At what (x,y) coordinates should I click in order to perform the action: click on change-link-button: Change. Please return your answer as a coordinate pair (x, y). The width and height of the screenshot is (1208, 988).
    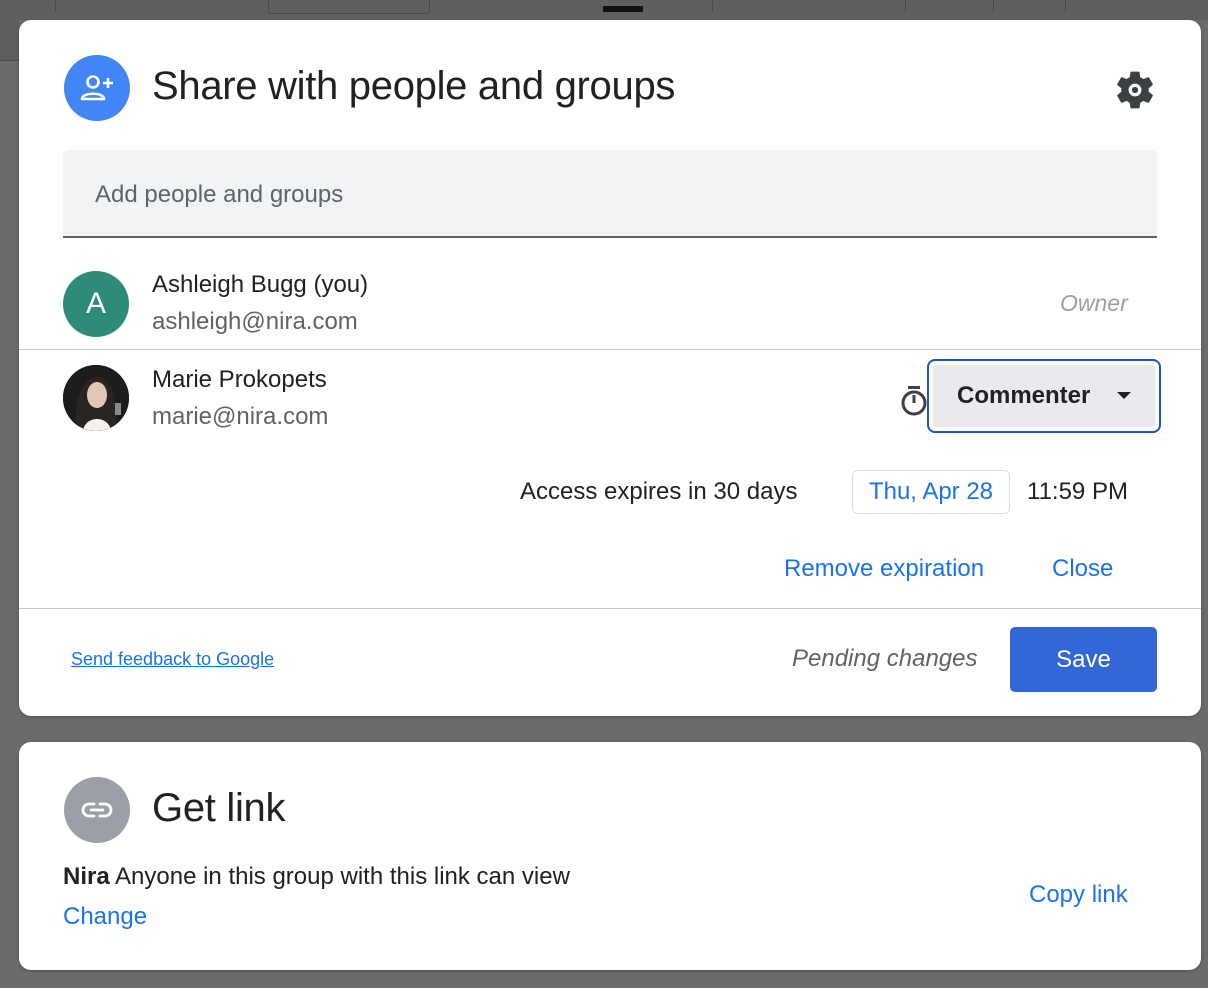
    Looking at the image, I should click on (105, 917).